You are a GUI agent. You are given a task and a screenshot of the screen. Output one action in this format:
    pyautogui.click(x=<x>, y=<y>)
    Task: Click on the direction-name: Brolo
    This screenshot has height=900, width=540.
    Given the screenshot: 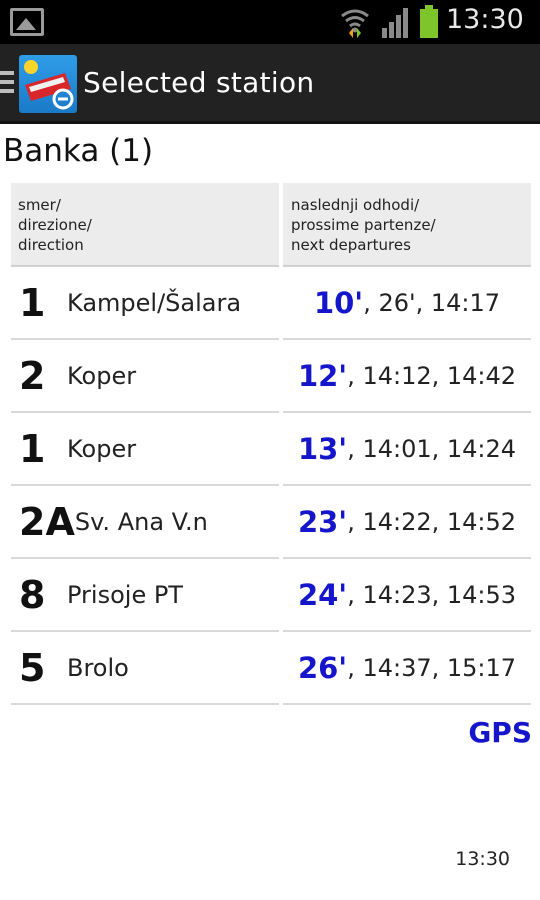 What is the action you would take?
    pyautogui.click(x=98, y=667)
    